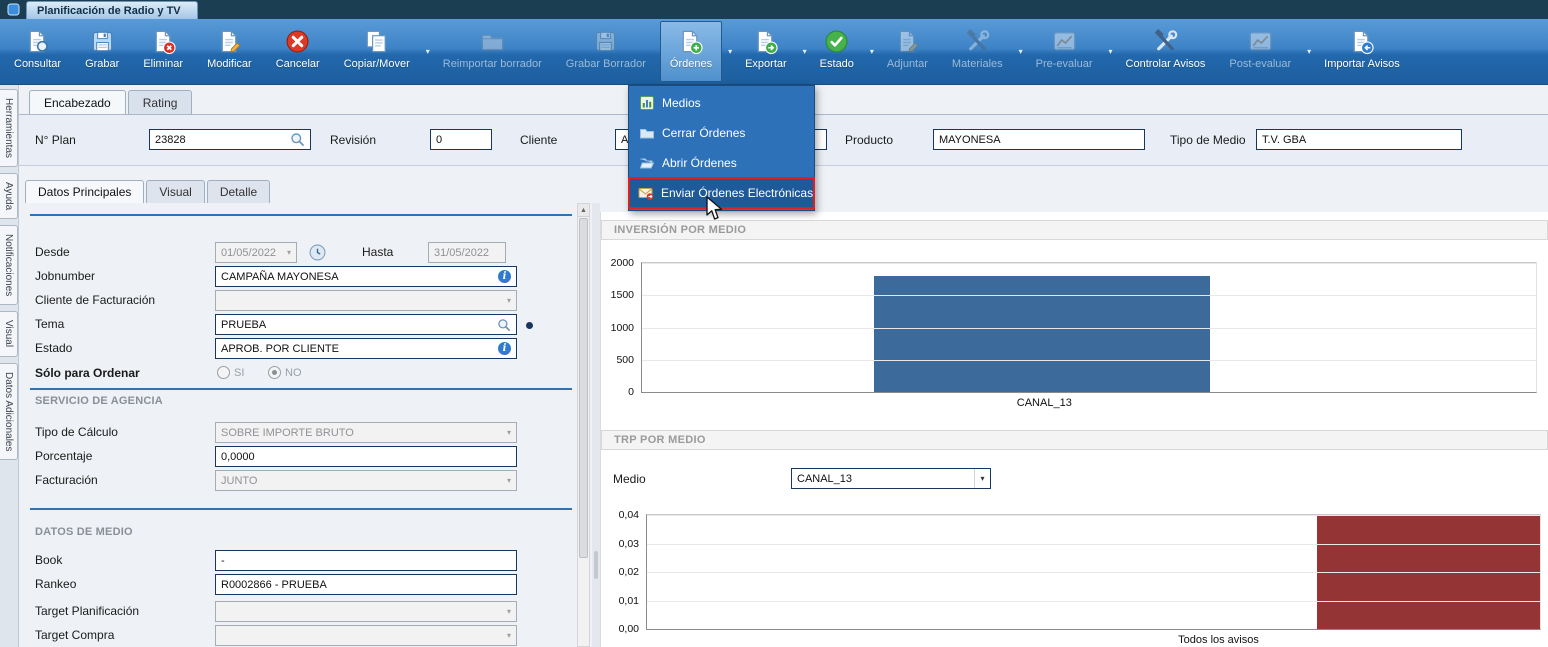 This screenshot has width=1548, height=647. What do you see at coordinates (1362, 51) in the screenshot?
I see `toolbar-button-importar-avisos: Importar Avisos` at bounding box center [1362, 51].